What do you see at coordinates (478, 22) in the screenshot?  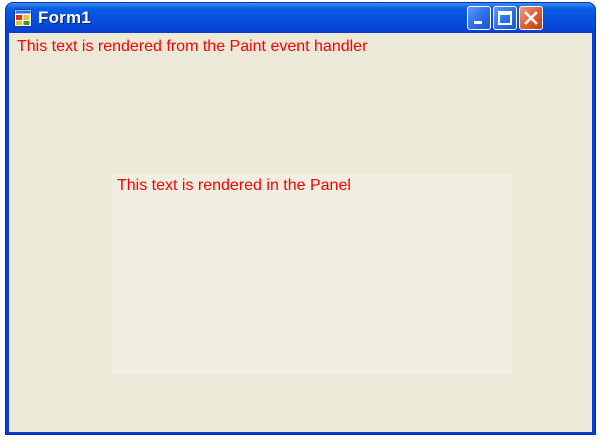 I see `minimize-icon` at bounding box center [478, 22].